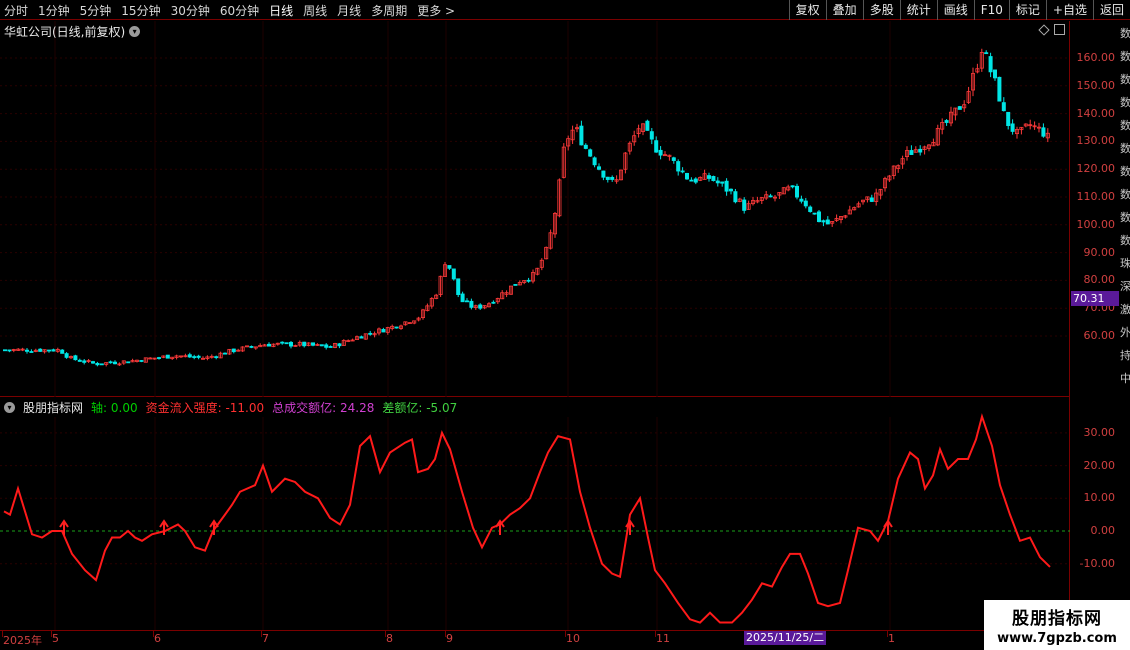 Image resolution: width=1130 pixels, height=650 pixels. I want to click on cursor-date-tag: 2025/11/25/二, so click(785, 638).